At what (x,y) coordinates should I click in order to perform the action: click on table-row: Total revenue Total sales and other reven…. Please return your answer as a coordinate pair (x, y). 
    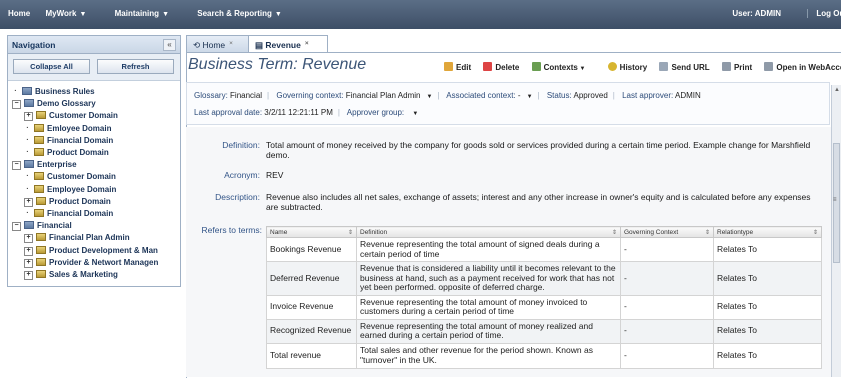
    Looking at the image, I should click on (544, 355).